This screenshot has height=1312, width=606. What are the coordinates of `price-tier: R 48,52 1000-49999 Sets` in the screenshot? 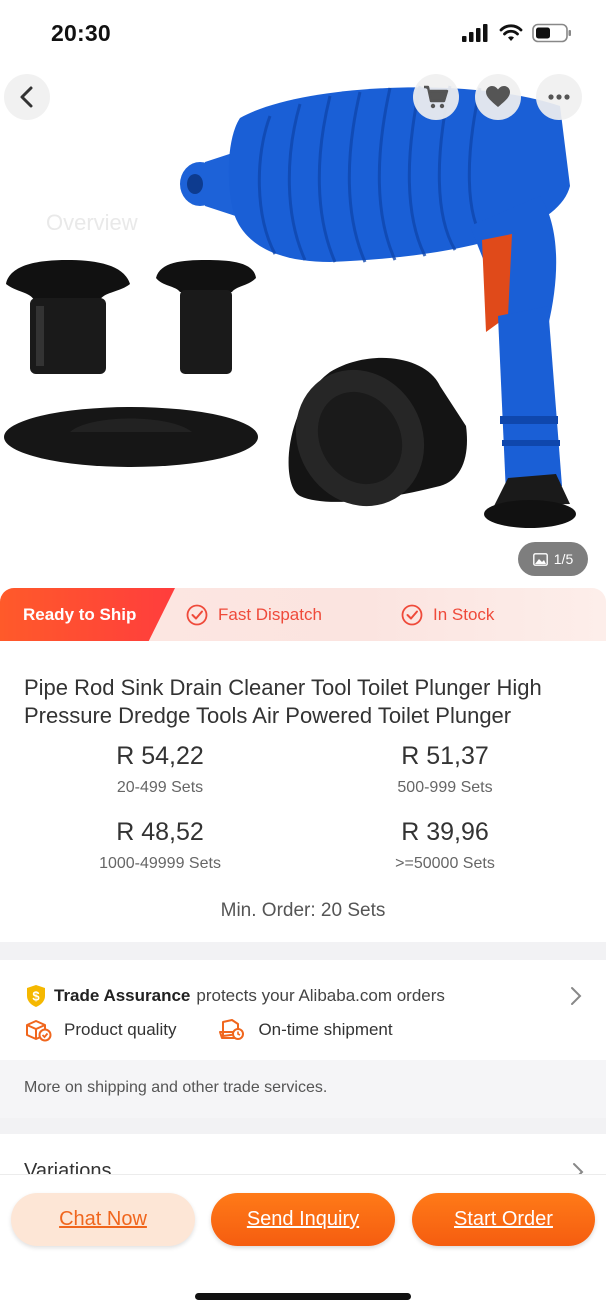 It's located at (160, 845).